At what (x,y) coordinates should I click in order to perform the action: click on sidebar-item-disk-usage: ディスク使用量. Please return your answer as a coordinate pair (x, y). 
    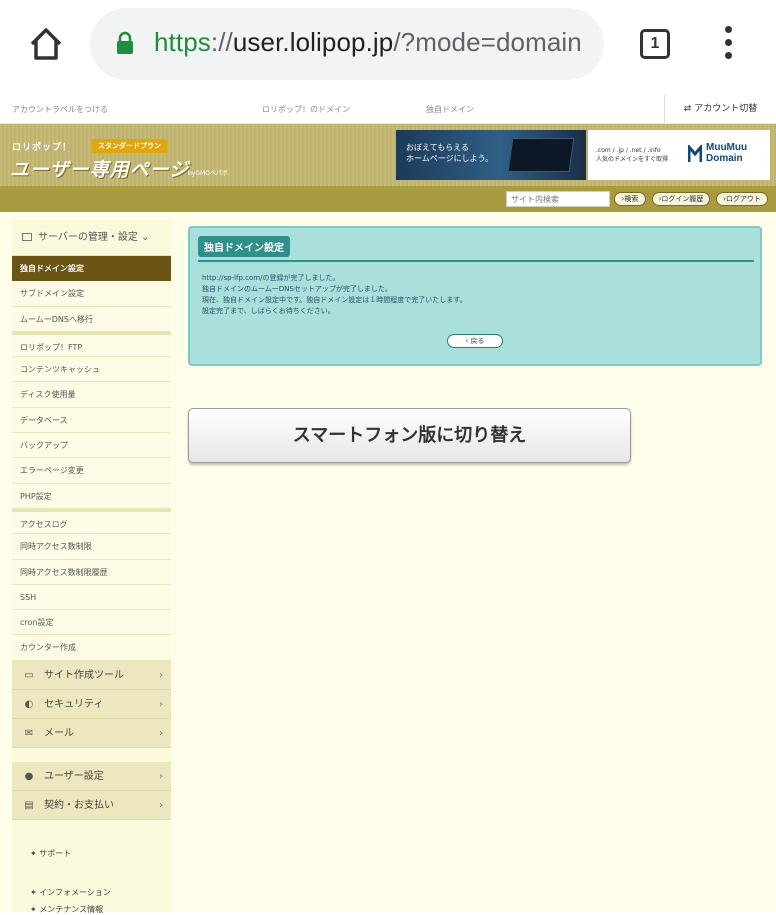
    Looking at the image, I should click on (91, 395).